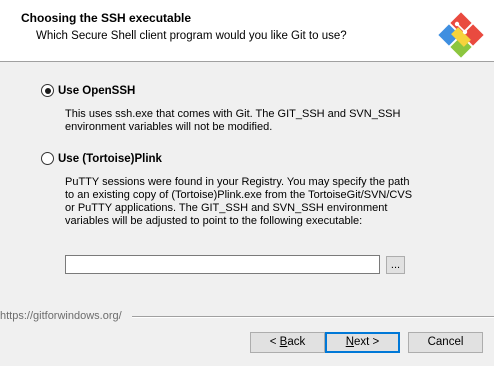 The height and width of the screenshot is (366, 494). I want to click on next-accelerator: N, so click(350, 342).